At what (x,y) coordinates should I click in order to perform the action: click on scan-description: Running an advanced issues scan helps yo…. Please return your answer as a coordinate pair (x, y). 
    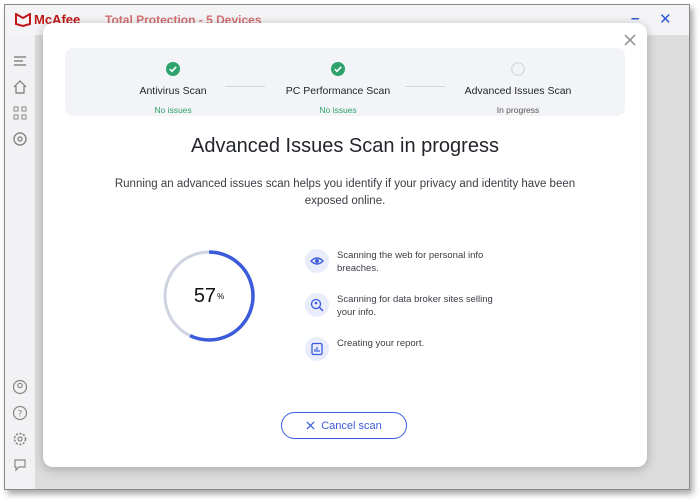
    Looking at the image, I should click on (345, 192).